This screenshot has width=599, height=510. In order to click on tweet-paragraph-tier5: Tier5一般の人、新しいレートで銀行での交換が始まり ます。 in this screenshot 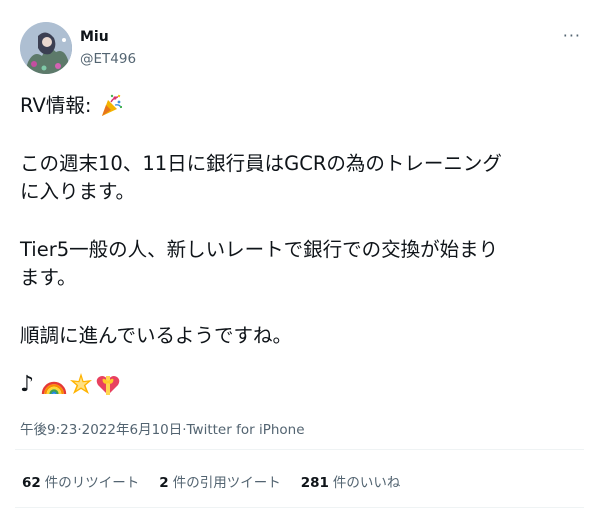, I will do `click(259, 263)`.